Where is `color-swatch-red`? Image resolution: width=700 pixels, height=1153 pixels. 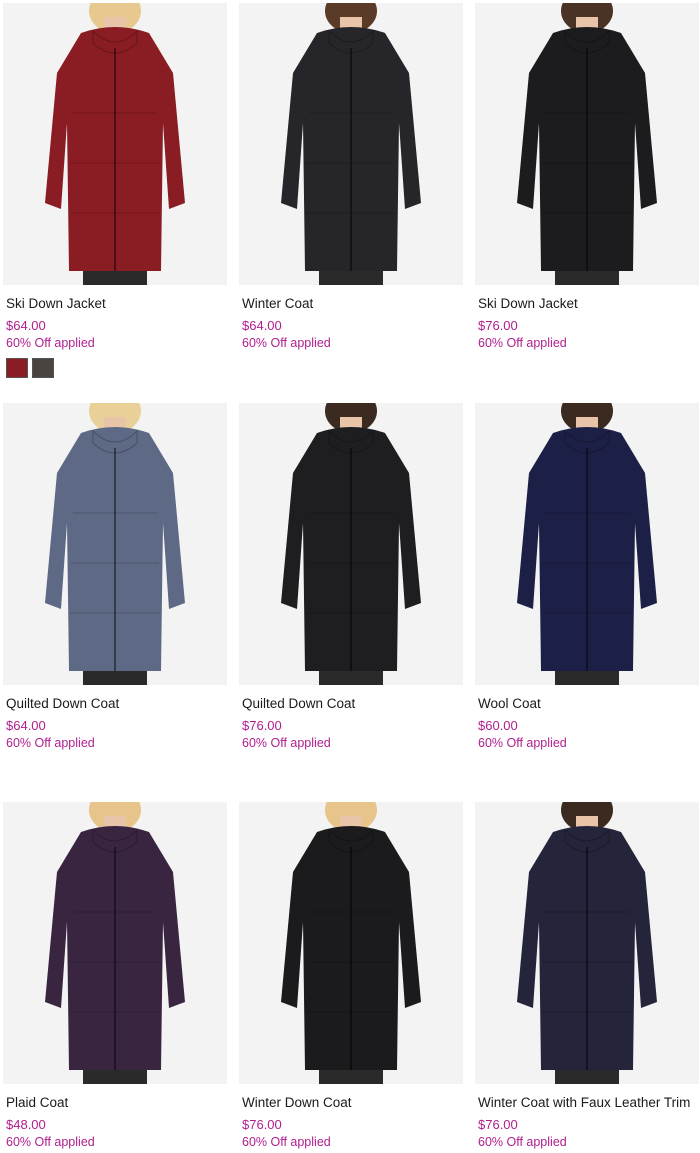
color-swatch-red is located at coordinates (17, 368).